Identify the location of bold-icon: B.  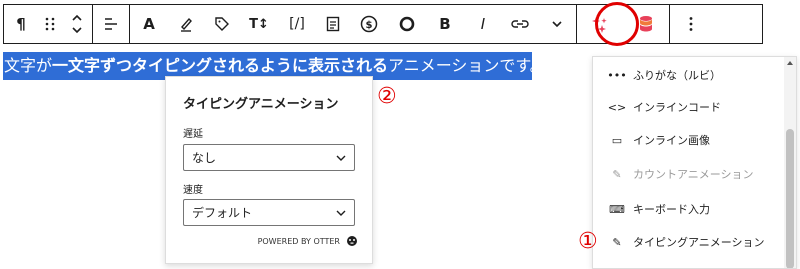
(445, 24).